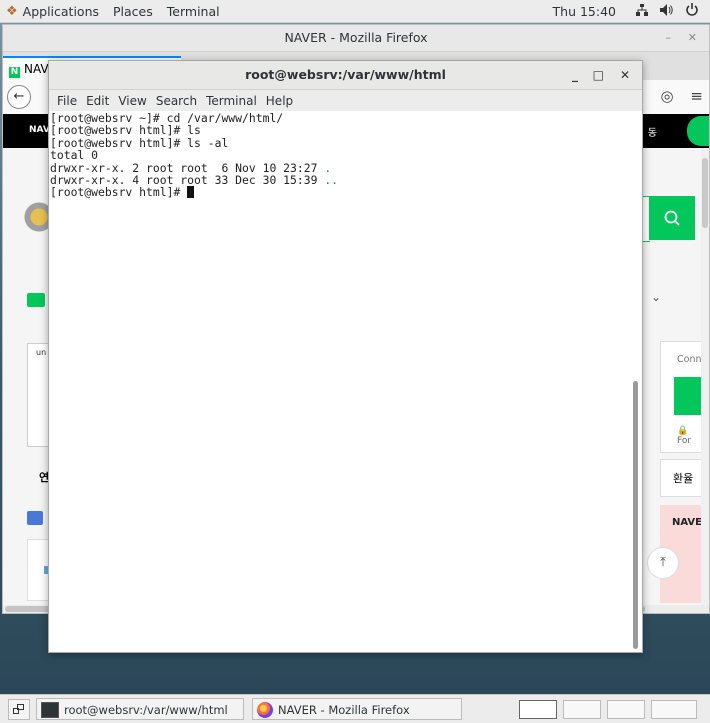 Image resolution: width=710 pixels, height=723 pixels. I want to click on directory-name: .., so click(331, 180).